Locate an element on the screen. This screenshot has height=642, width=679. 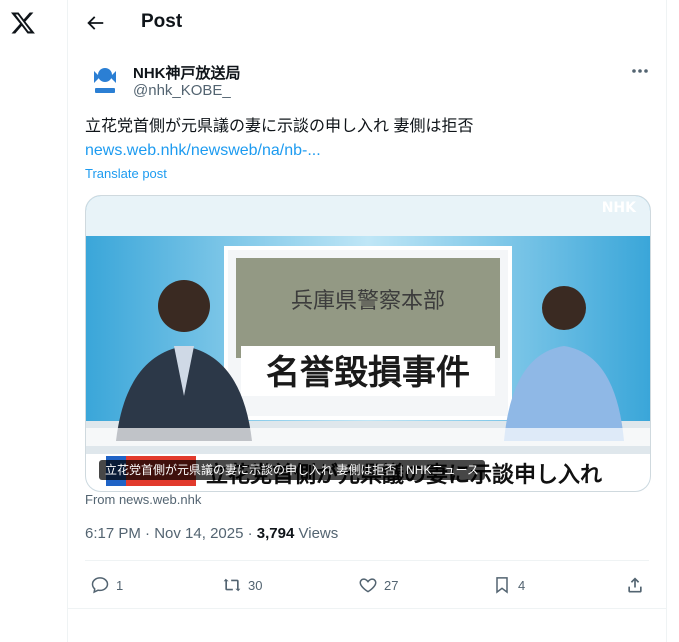
like-button: 27 is located at coordinates (378, 585).